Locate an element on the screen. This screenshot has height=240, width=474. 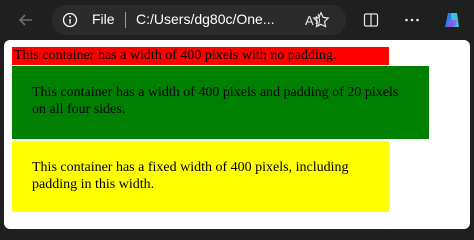
copilot-icon is located at coordinates (452, 20).